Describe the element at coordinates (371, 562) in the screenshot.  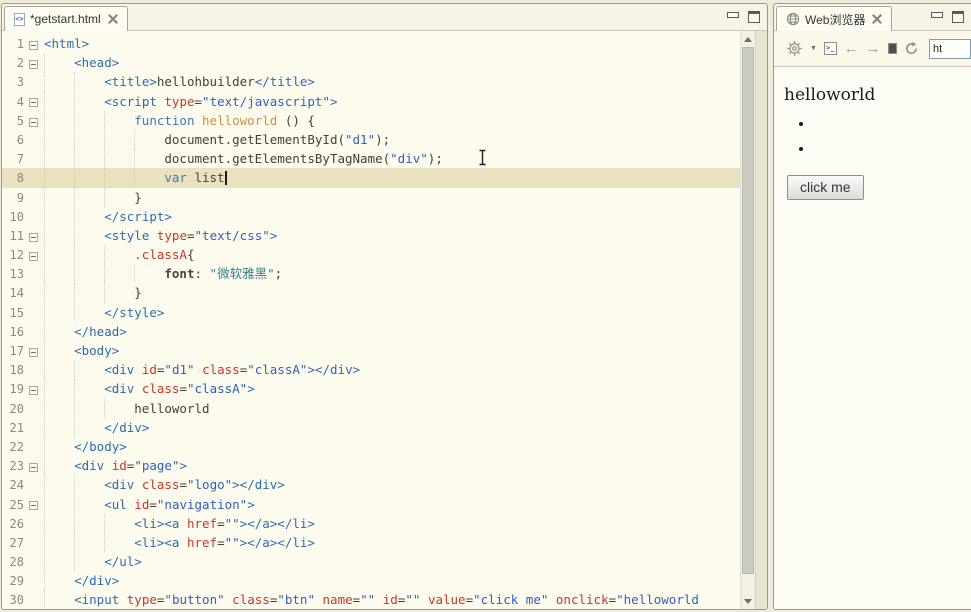
I see `code-line-28: 28 </ul>` at that location.